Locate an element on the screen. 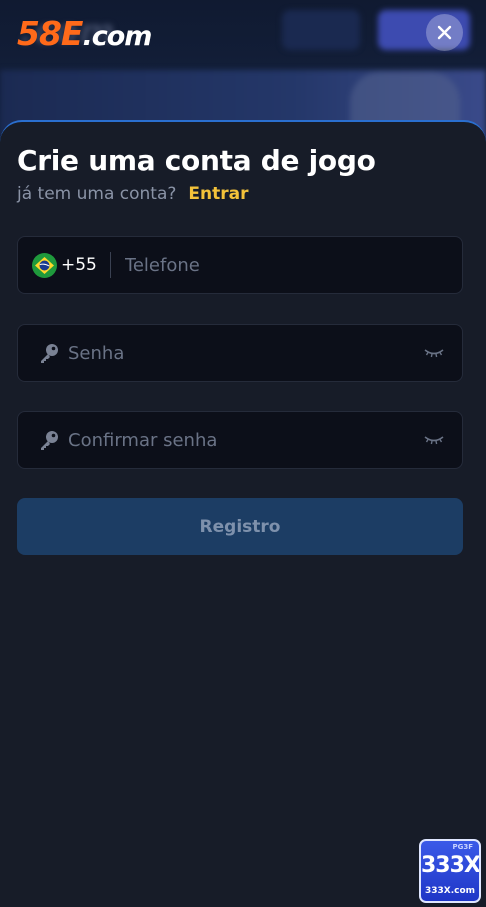 This screenshot has height=907, width=486. watermark-main-text: 333X is located at coordinates (450, 865).